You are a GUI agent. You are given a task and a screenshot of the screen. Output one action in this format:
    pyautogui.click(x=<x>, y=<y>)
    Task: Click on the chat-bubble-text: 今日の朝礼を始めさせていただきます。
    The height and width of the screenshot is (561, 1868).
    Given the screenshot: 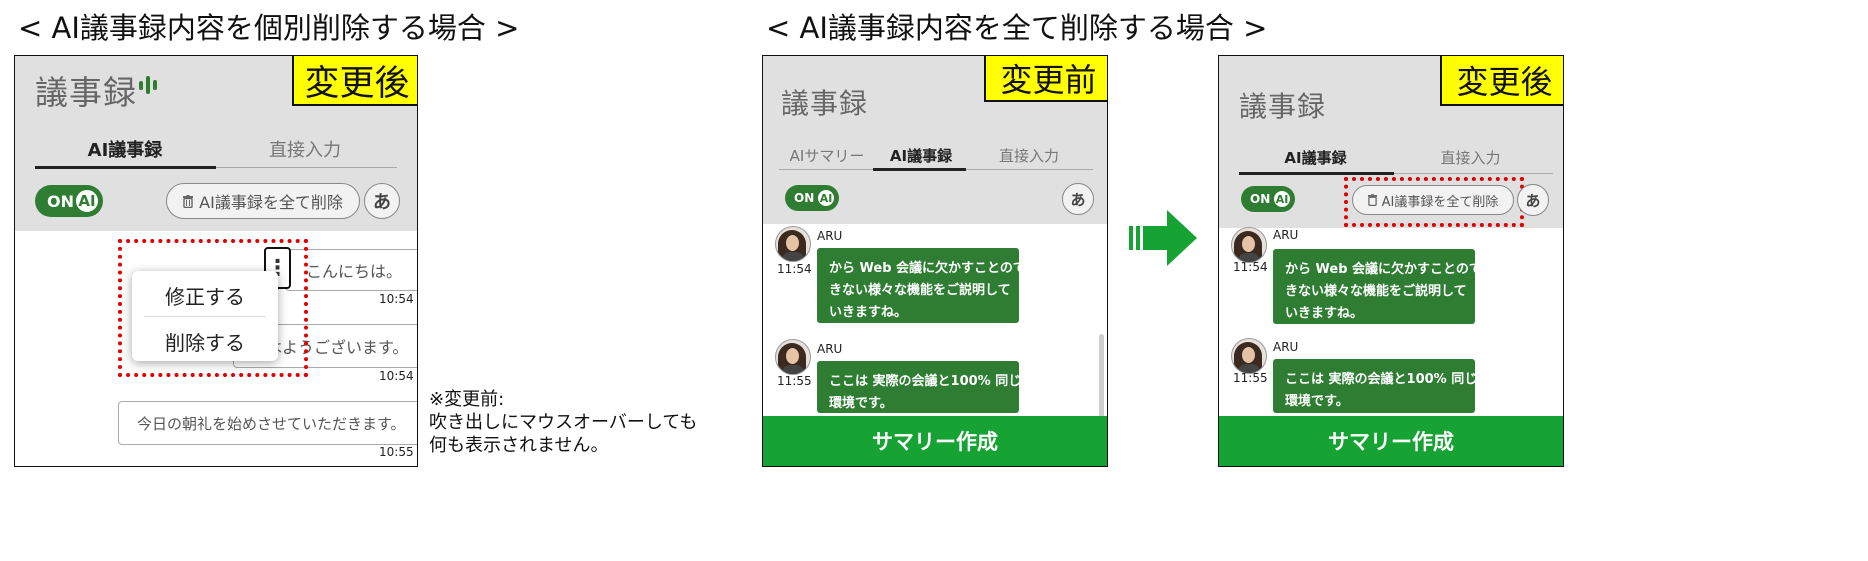 What is the action you would take?
    pyautogui.click(x=271, y=423)
    